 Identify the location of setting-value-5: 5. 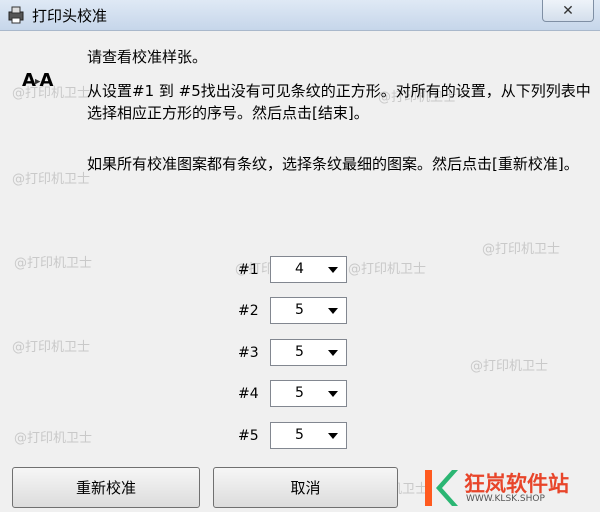
(299, 435).